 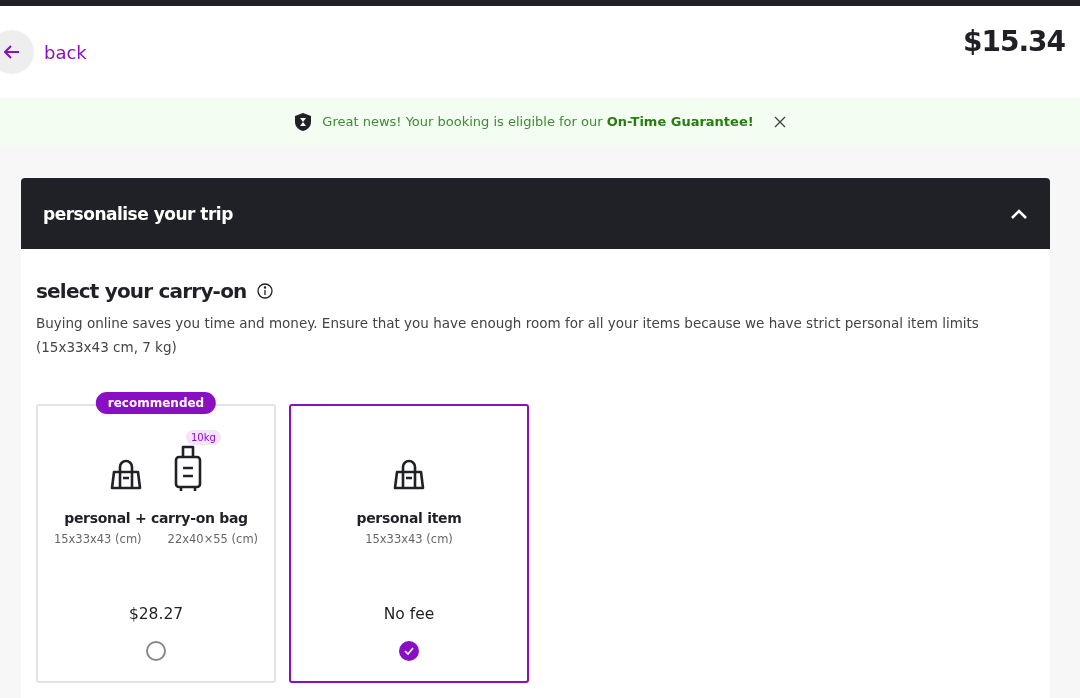 What do you see at coordinates (12, 52) in the screenshot?
I see `back-arrow-icon` at bounding box center [12, 52].